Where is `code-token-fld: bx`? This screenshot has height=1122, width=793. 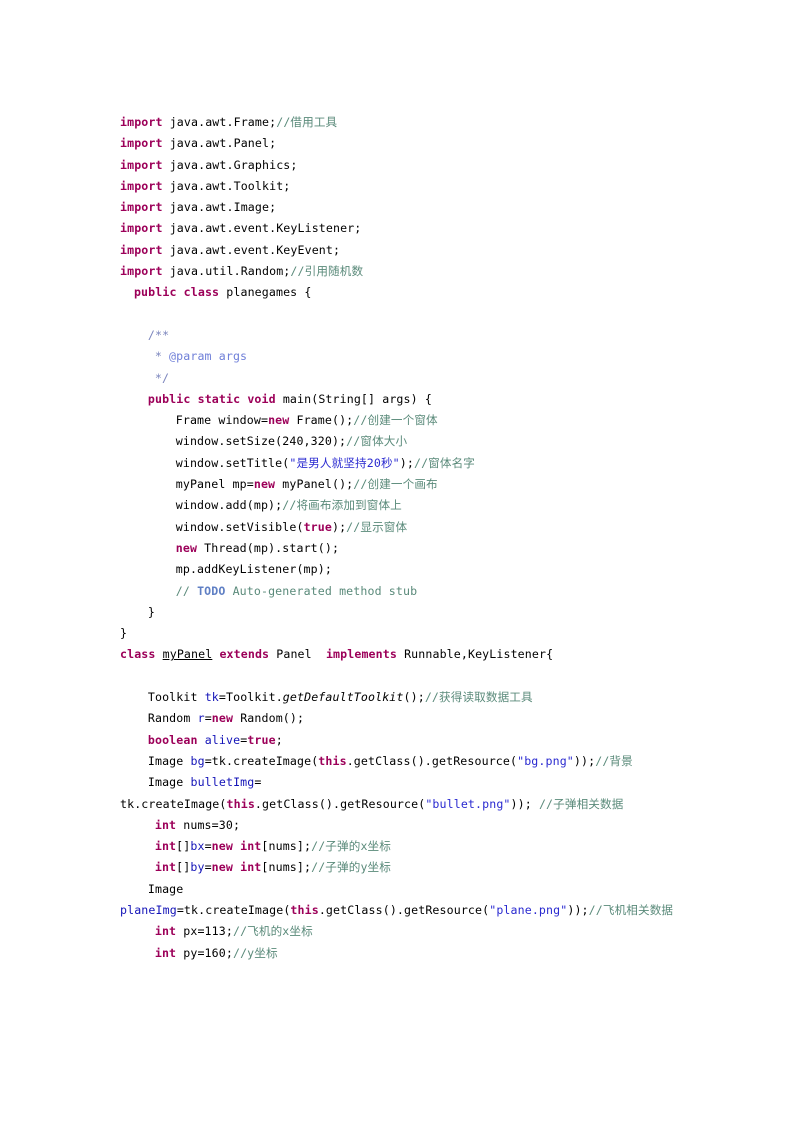
code-token-fld: bx is located at coordinates (197, 846).